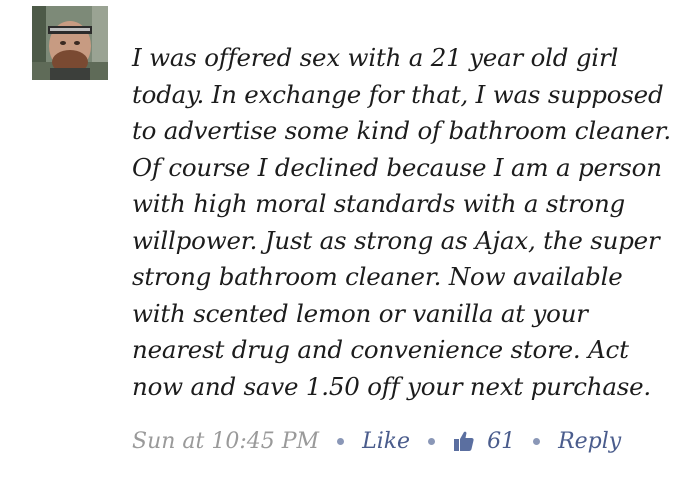 This screenshot has height=477, width=700. What do you see at coordinates (589, 441) in the screenshot?
I see `reply-button: Reply` at bounding box center [589, 441].